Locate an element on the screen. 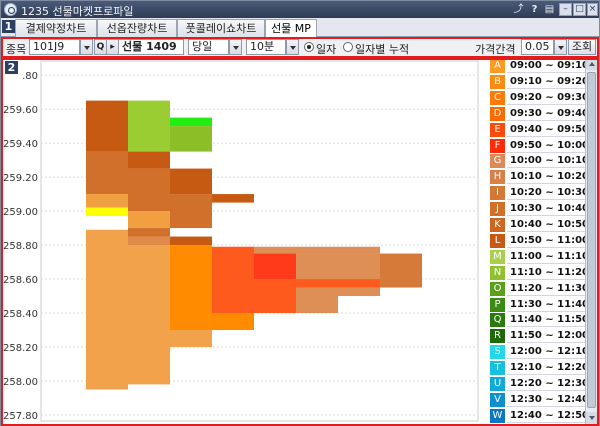 The height and width of the screenshot is (426, 600). time-slot-range: 11:00 ~ 11:10 is located at coordinates (548, 257).